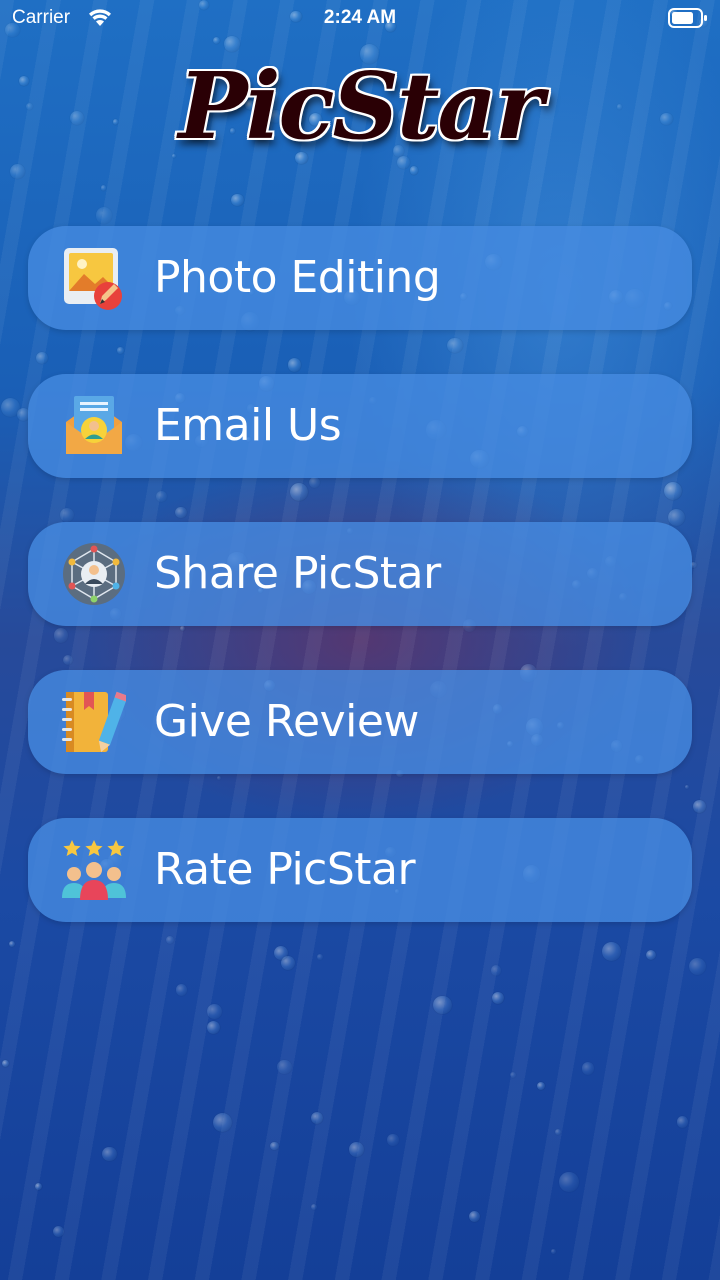 The height and width of the screenshot is (1280, 720). I want to click on menu-label: Email Us, so click(248, 425).